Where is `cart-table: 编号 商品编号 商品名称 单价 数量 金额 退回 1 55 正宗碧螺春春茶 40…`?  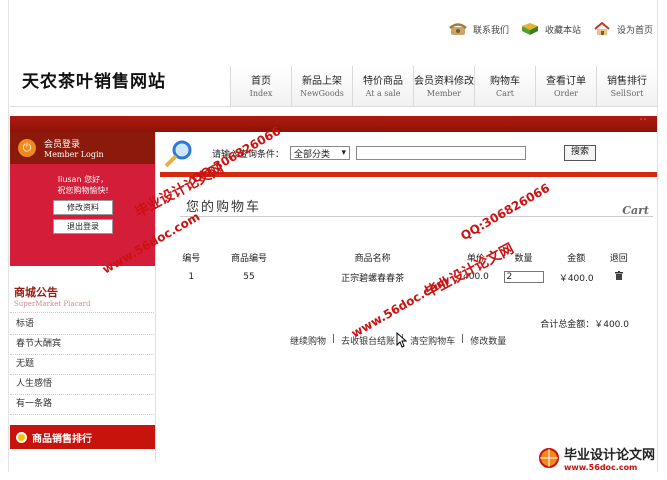
cart-table: 编号 商品编号 商品名称 单价 数量 金额 退回 1 55 正宗碧螺春春茶 40… is located at coordinates (405, 268).